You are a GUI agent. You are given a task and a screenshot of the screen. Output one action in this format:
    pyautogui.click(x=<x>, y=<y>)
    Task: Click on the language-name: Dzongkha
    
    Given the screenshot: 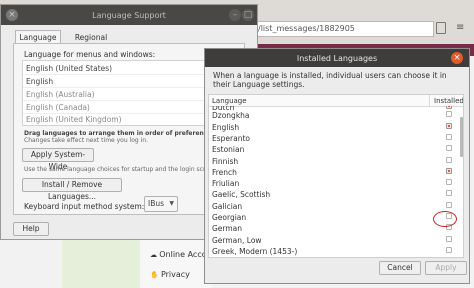 What is the action you would take?
    pyautogui.click(x=231, y=116)
    